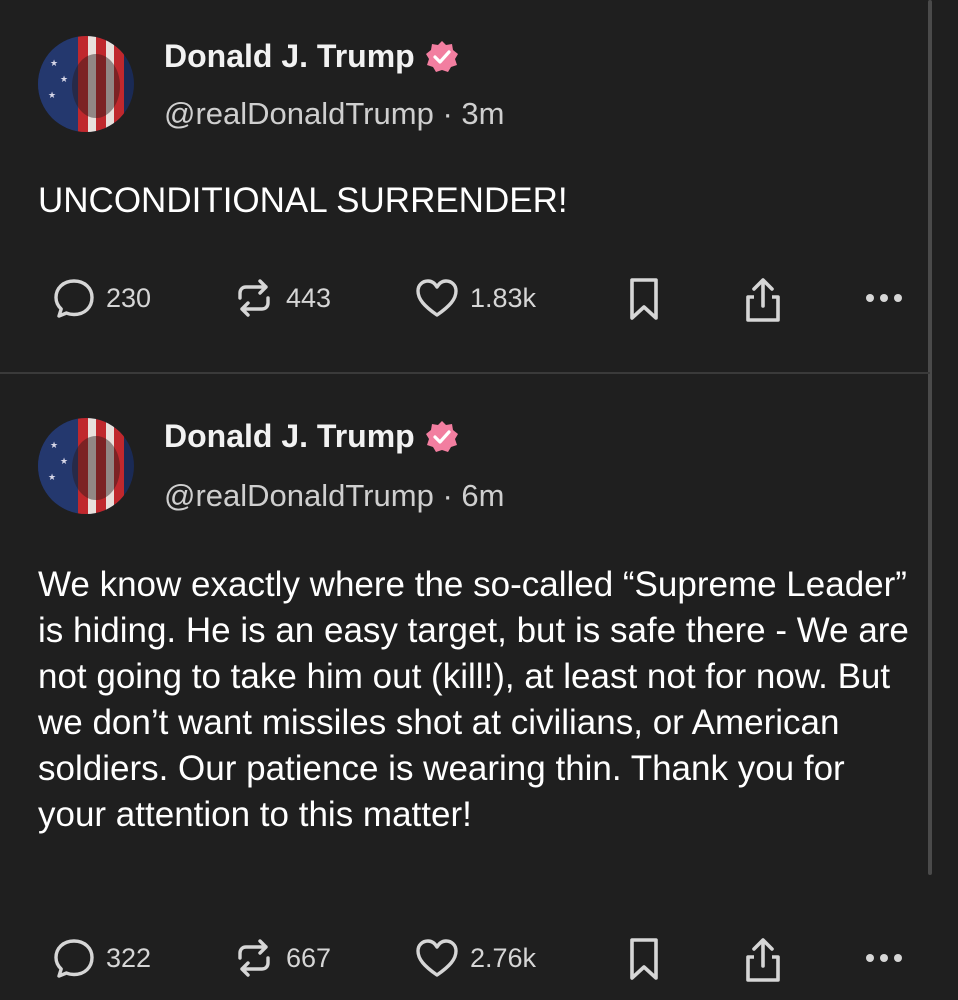 Image resolution: width=958 pixels, height=1000 pixels. I want to click on reply-count: 230, so click(129, 297).